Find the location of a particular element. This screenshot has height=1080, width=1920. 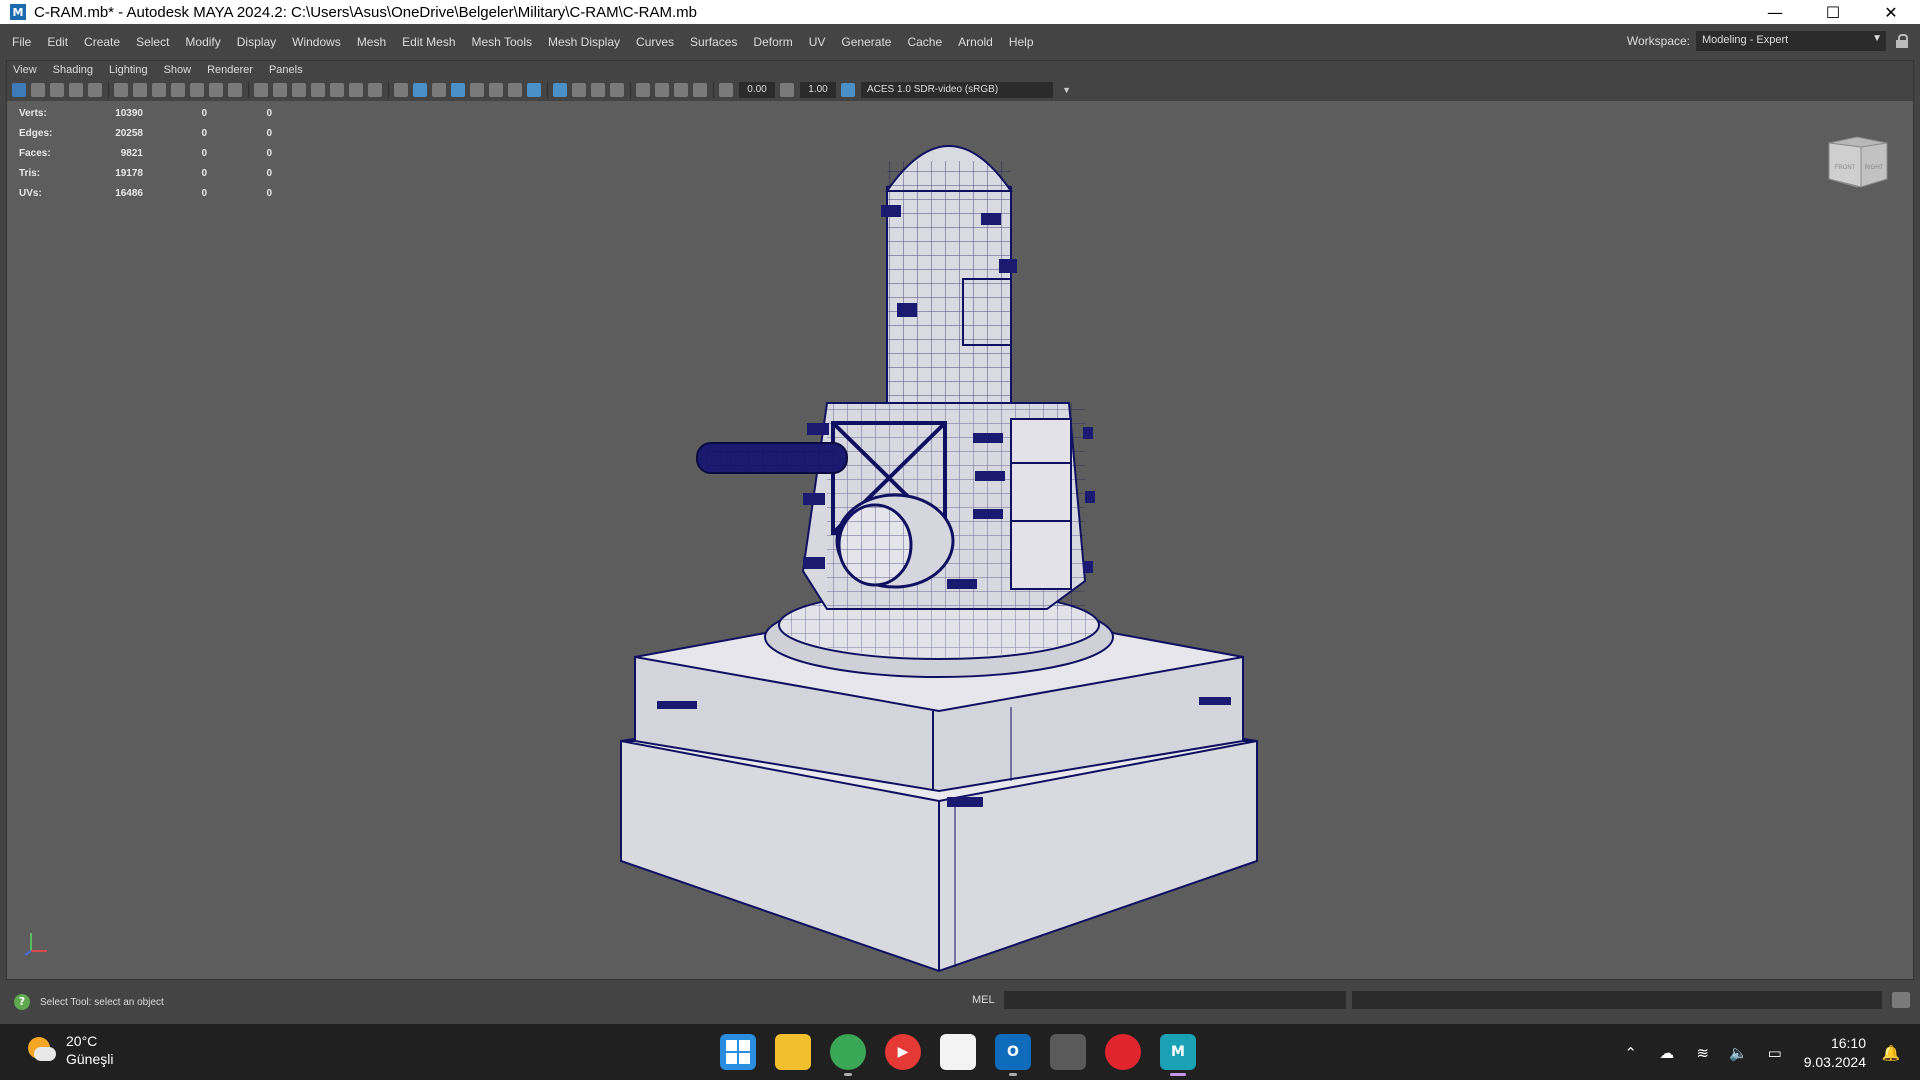

snap-icon is located at coordinates (216, 90).